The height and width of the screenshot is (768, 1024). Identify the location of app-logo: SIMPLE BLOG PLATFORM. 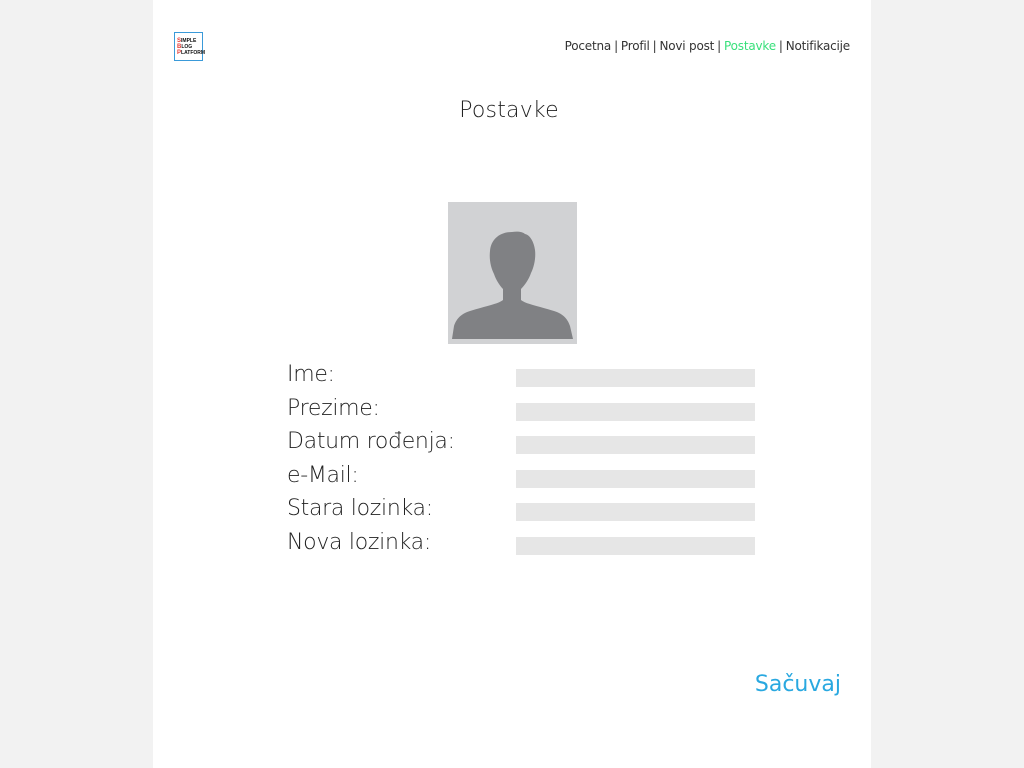
(190, 46).